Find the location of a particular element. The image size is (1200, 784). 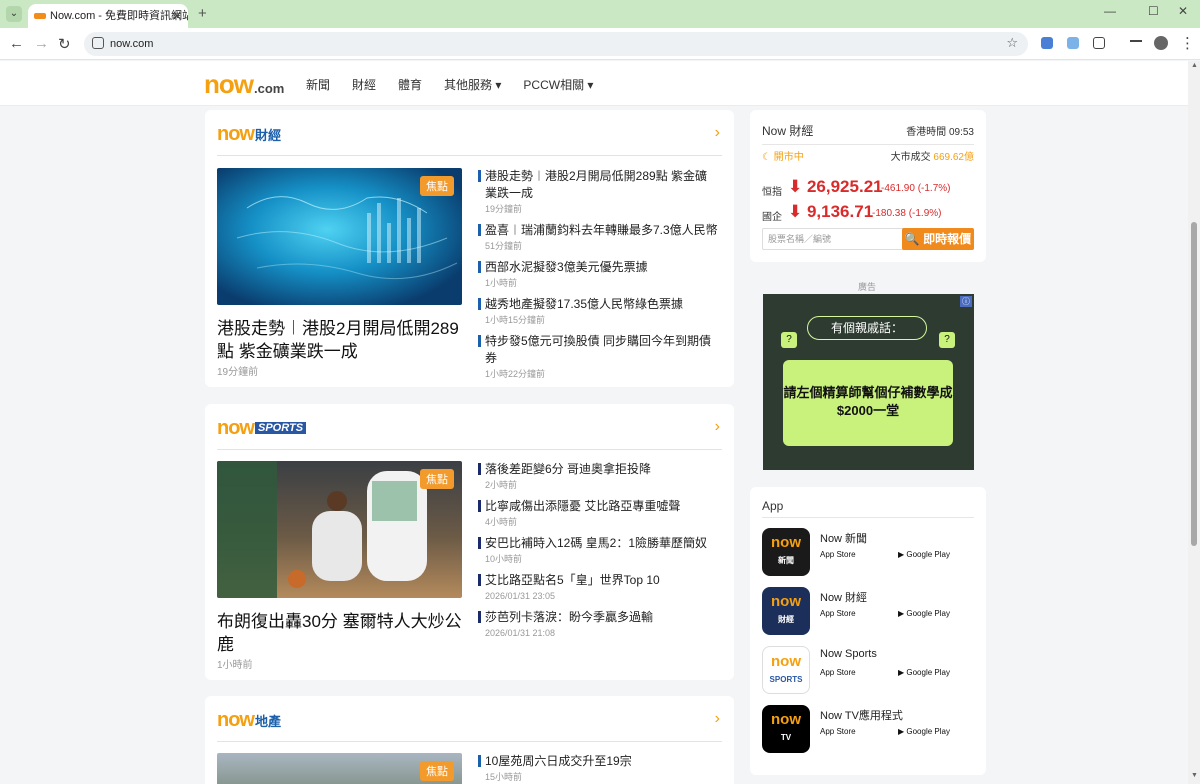

now-news-app-icon: now 新聞 is located at coordinates (786, 552).